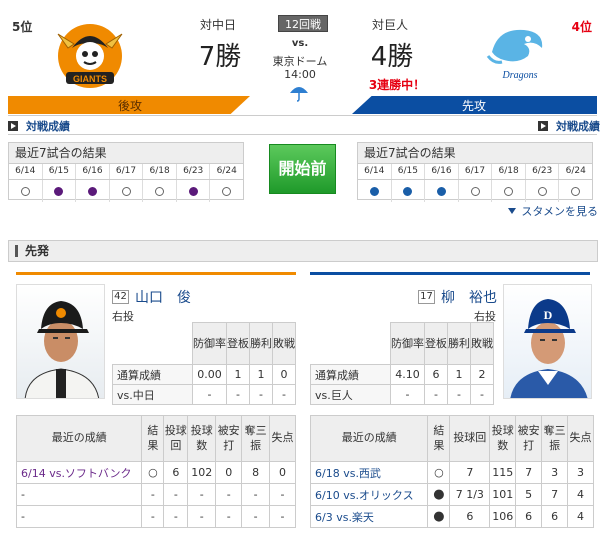 The width and height of the screenshot is (600, 542). What do you see at coordinates (402, 394) in the screenshot?
I see `table-row: vs.巨人 - - - -` at bounding box center [402, 394].